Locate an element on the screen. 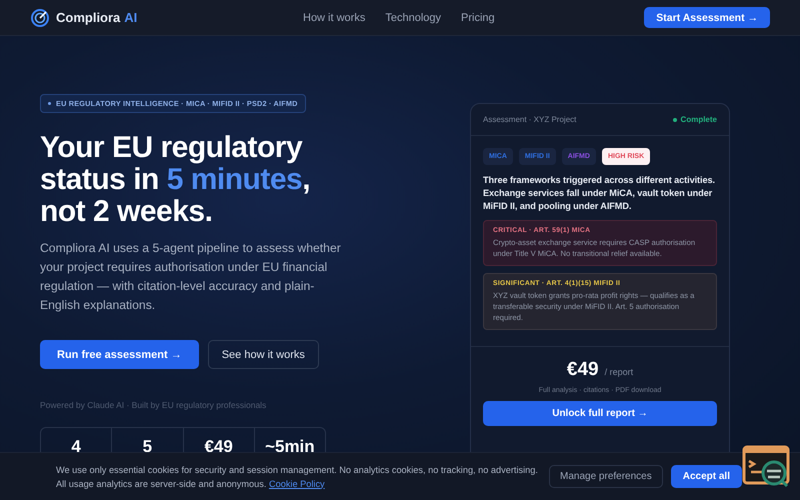  unlock-report-button: Unlock full report → is located at coordinates (600, 413).